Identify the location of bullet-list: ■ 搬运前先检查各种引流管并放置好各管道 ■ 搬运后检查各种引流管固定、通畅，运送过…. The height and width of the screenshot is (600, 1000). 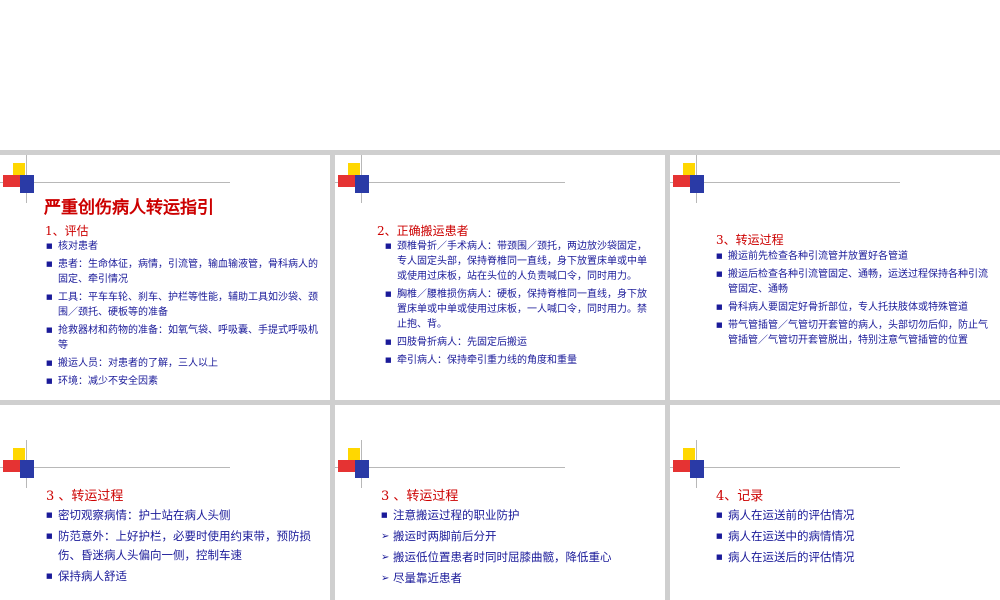
(854, 300).